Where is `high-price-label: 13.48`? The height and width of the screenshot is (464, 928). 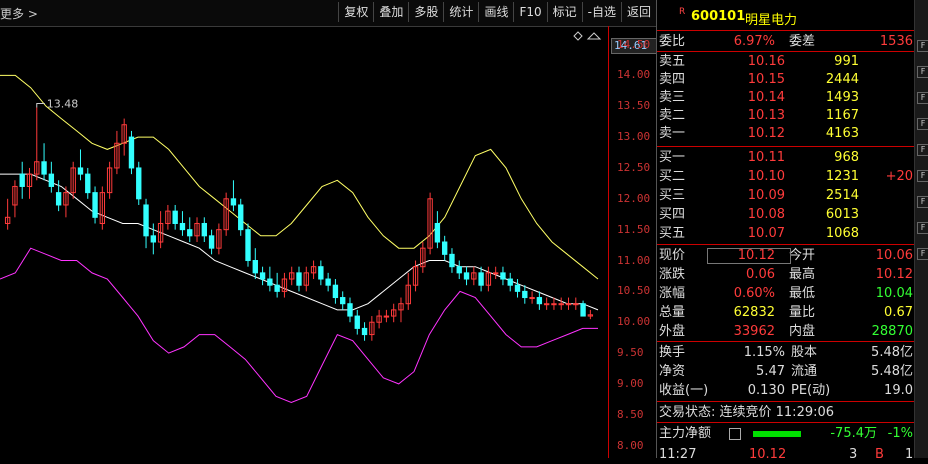
high-price-label: 13.48 is located at coordinates (63, 103).